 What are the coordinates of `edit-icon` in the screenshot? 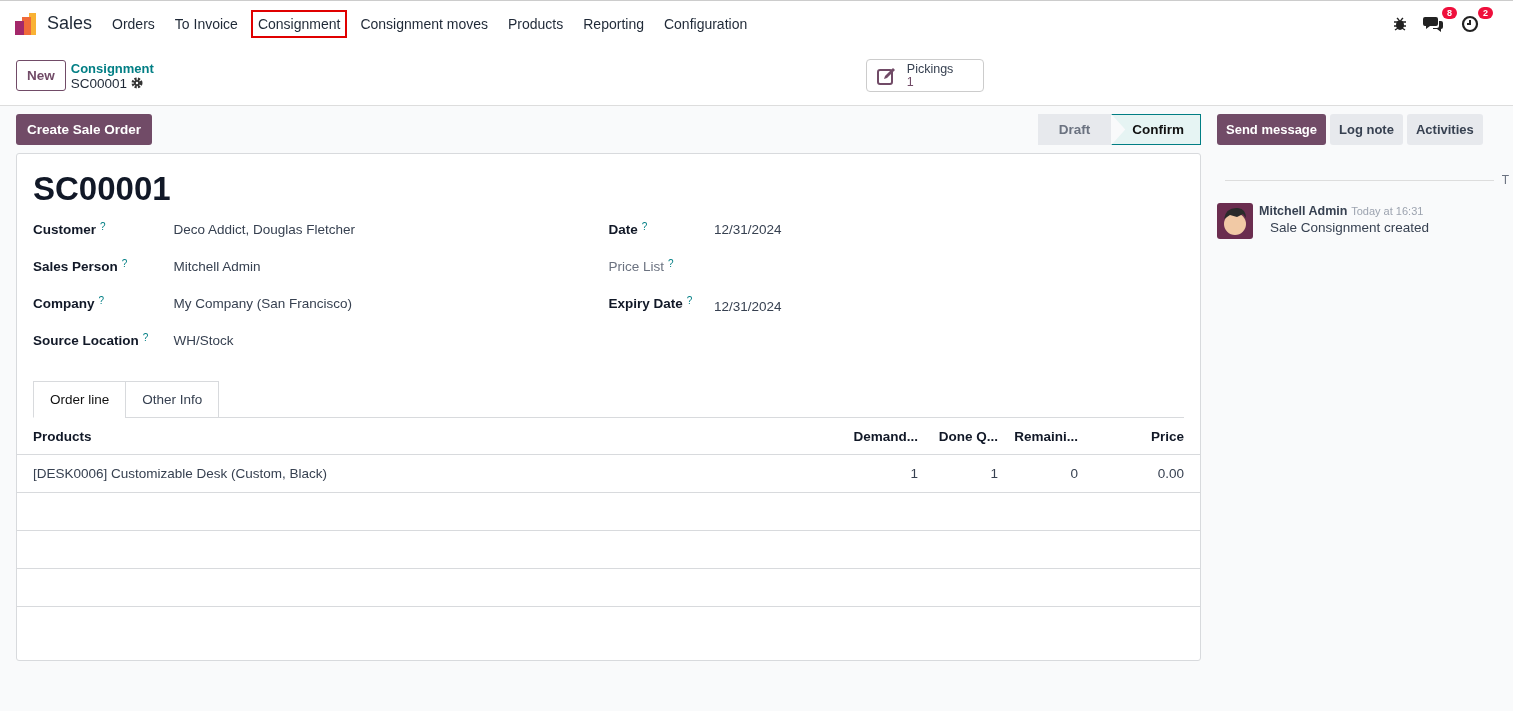 It's located at (886, 76).